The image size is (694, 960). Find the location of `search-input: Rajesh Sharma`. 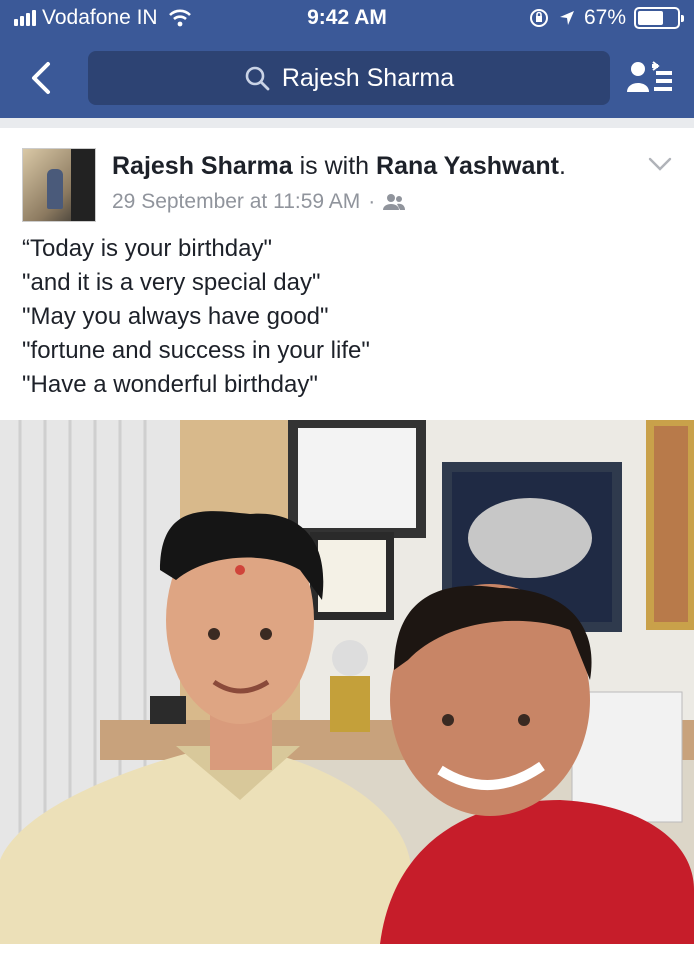

search-input: Rajesh Sharma is located at coordinates (349, 78).